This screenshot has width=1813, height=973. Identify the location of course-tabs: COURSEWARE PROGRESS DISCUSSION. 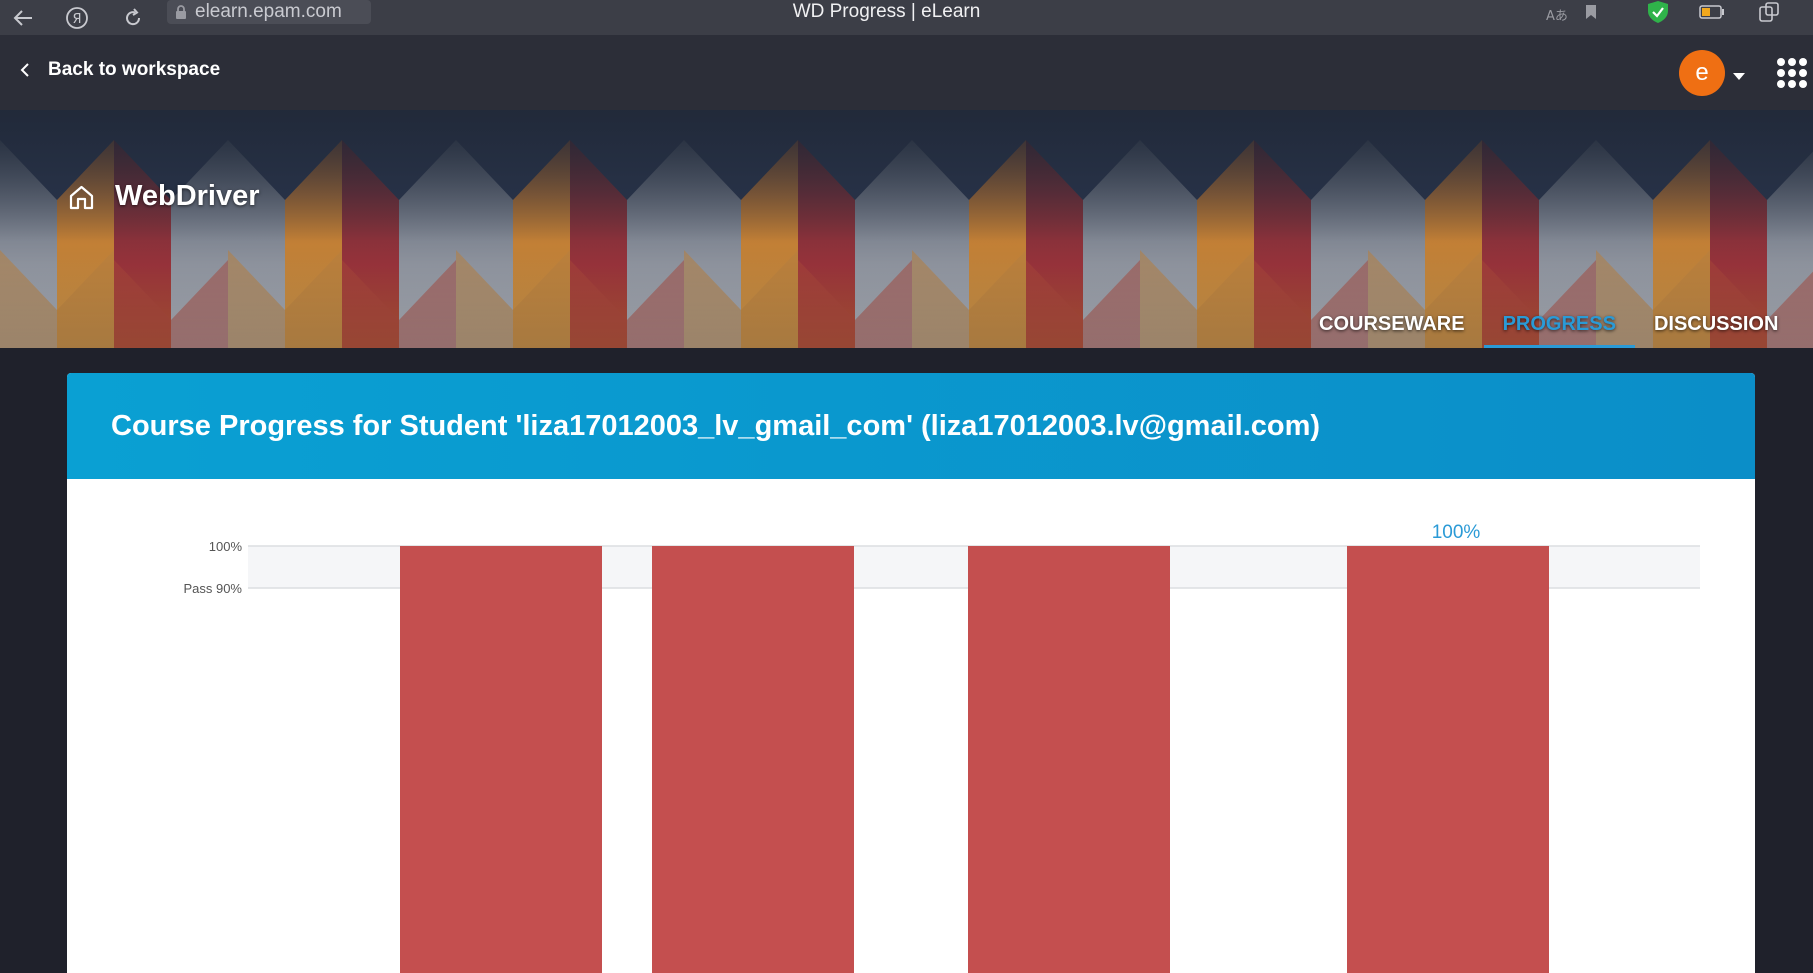
(1548, 324).